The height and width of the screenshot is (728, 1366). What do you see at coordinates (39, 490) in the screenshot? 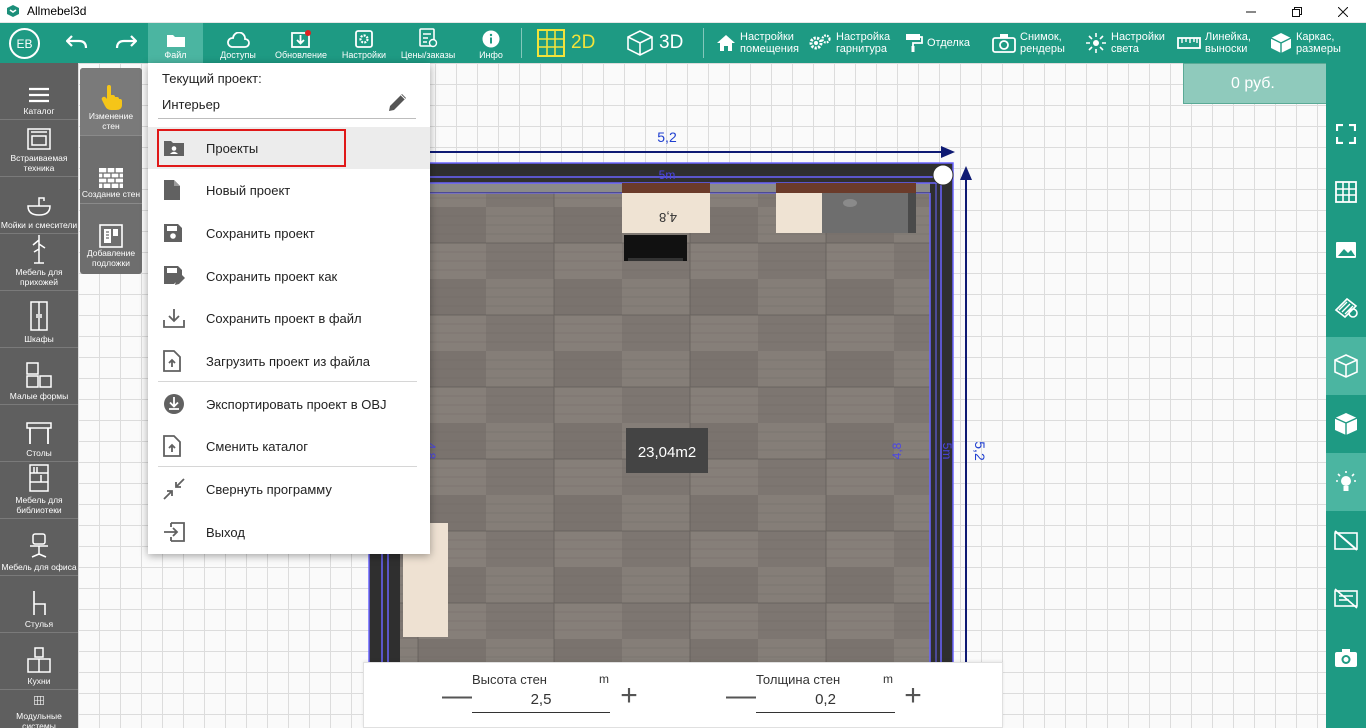
I see `sidebar-item-library: Мебель для библиотеки` at bounding box center [39, 490].